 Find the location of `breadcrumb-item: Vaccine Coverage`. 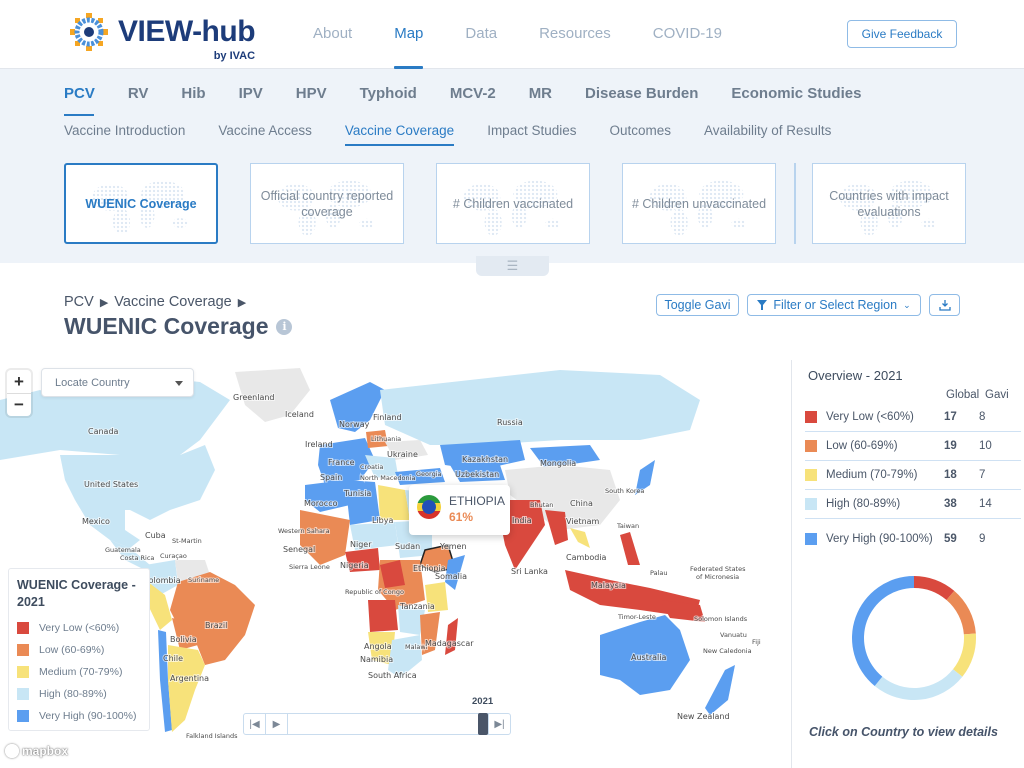

breadcrumb-item: Vaccine Coverage is located at coordinates (172, 302).